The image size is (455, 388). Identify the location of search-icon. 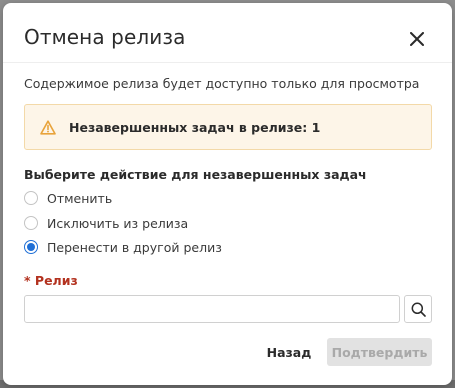
(418, 309).